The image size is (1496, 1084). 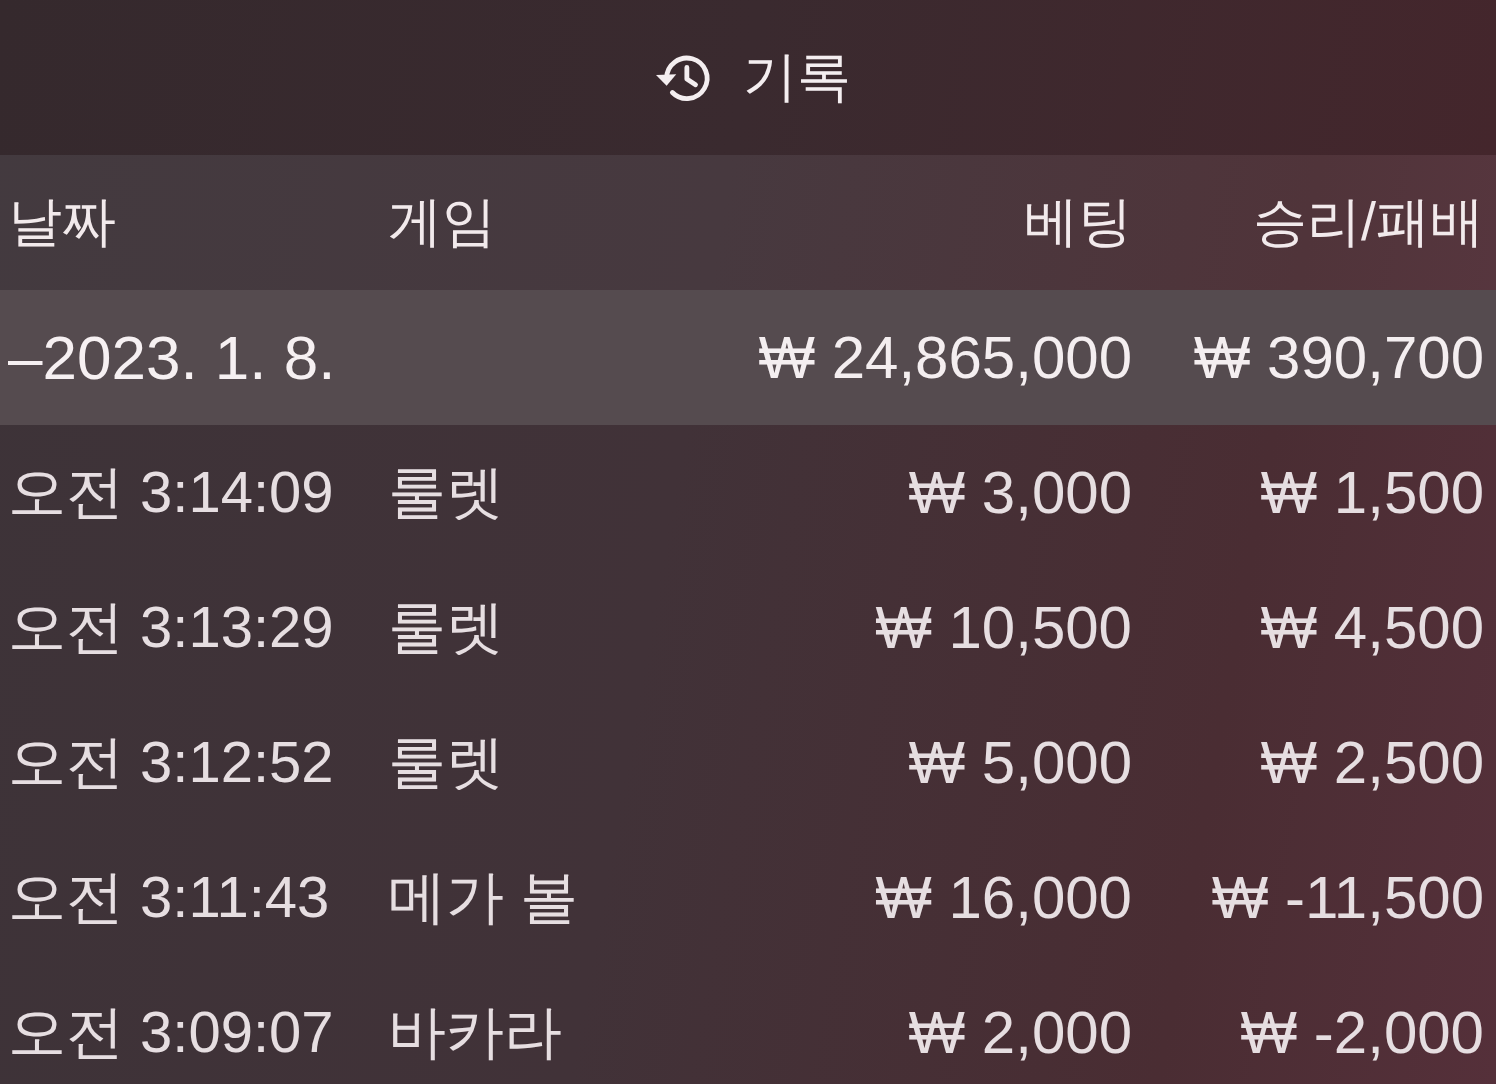 I want to click on game-column-header: 게임, so click(x=442, y=221).